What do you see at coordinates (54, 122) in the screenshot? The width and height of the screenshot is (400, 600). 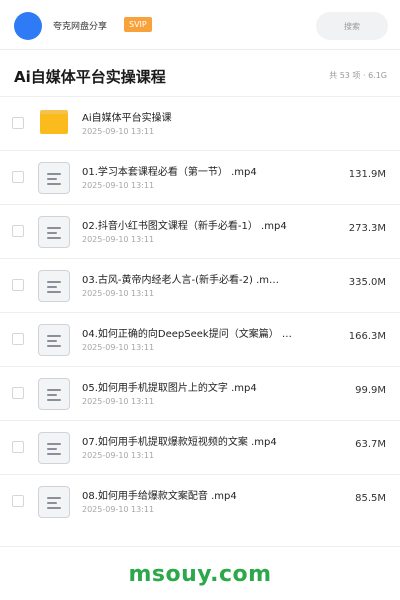 I see `folder-icon` at bounding box center [54, 122].